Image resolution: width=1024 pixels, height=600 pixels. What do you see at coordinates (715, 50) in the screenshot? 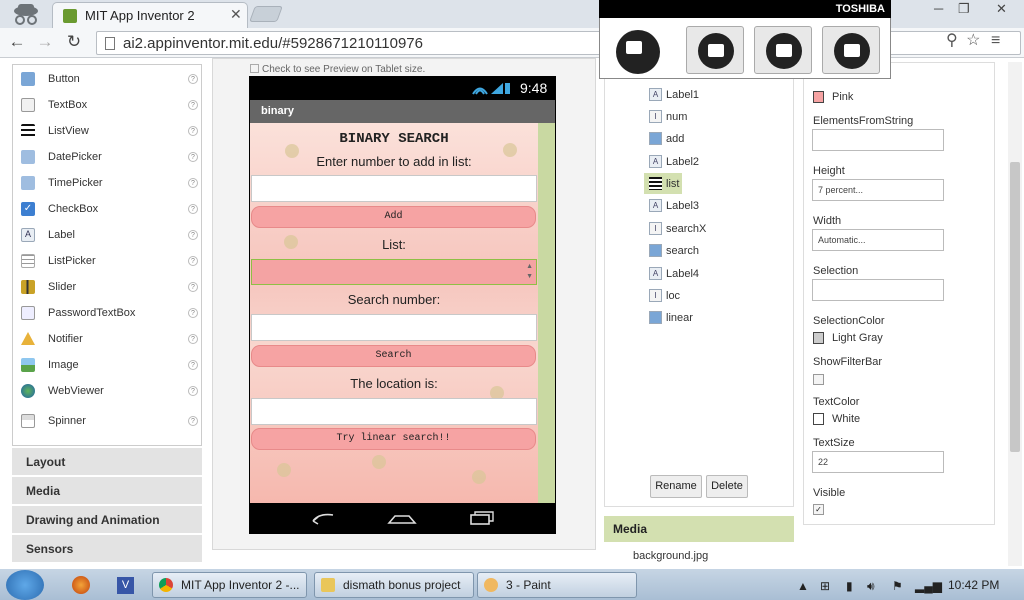
I see `toshiba-mode1-button` at bounding box center [715, 50].